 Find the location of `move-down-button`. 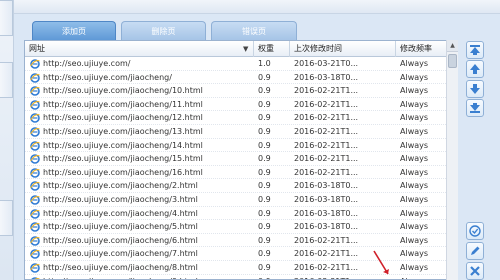

move-down-button is located at coordinates (475, 89).